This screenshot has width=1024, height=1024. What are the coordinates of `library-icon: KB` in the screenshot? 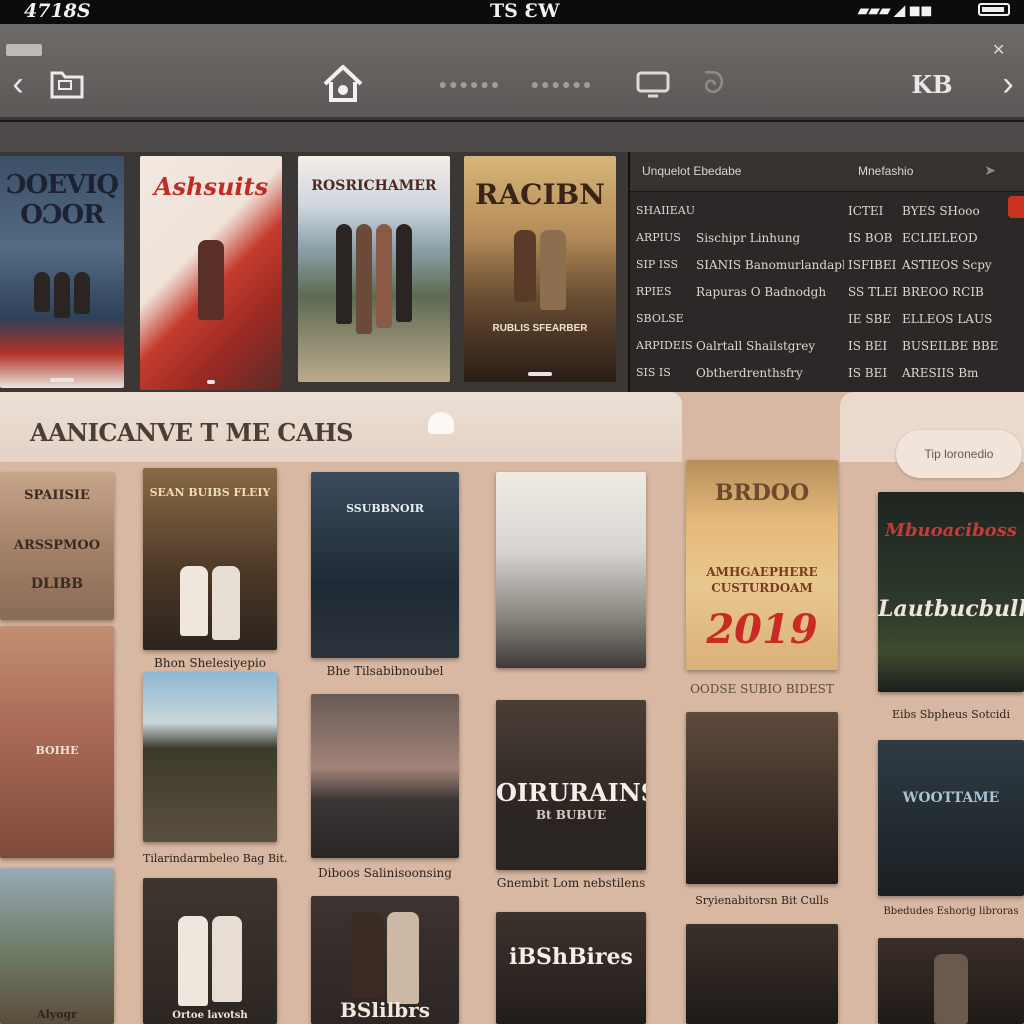 It's located at (932, 84).